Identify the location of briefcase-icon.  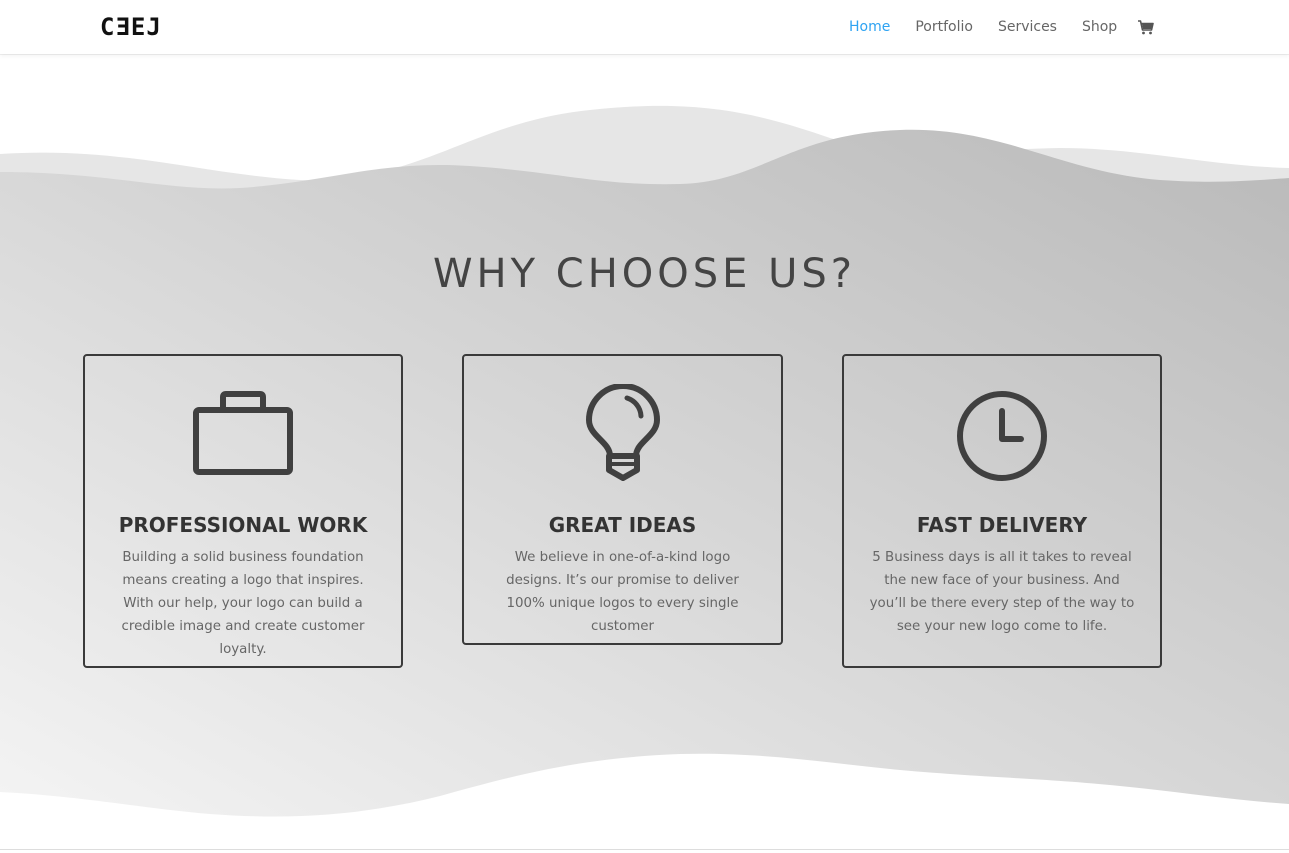
(243, 437).